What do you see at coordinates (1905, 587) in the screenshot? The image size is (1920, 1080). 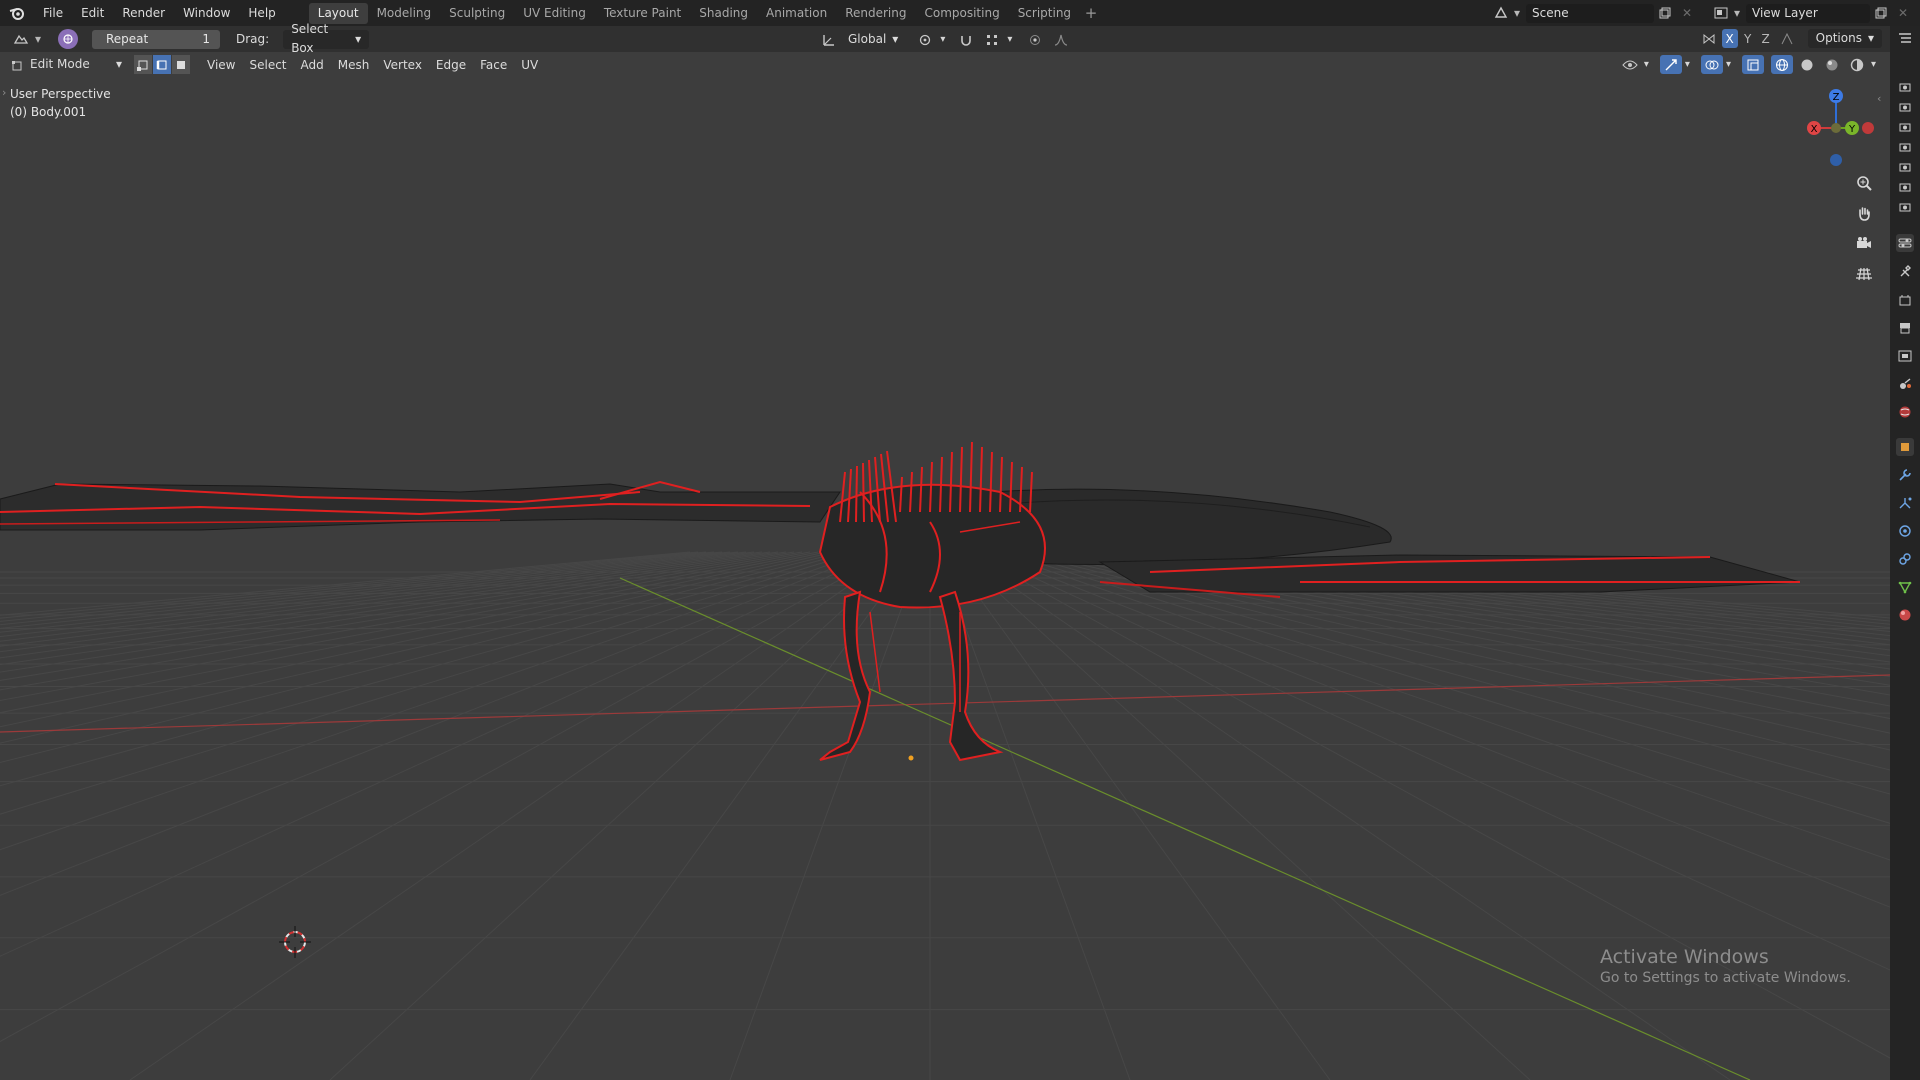 I see `mesh-data-properties-icon` at bounding box center [1905, 587].